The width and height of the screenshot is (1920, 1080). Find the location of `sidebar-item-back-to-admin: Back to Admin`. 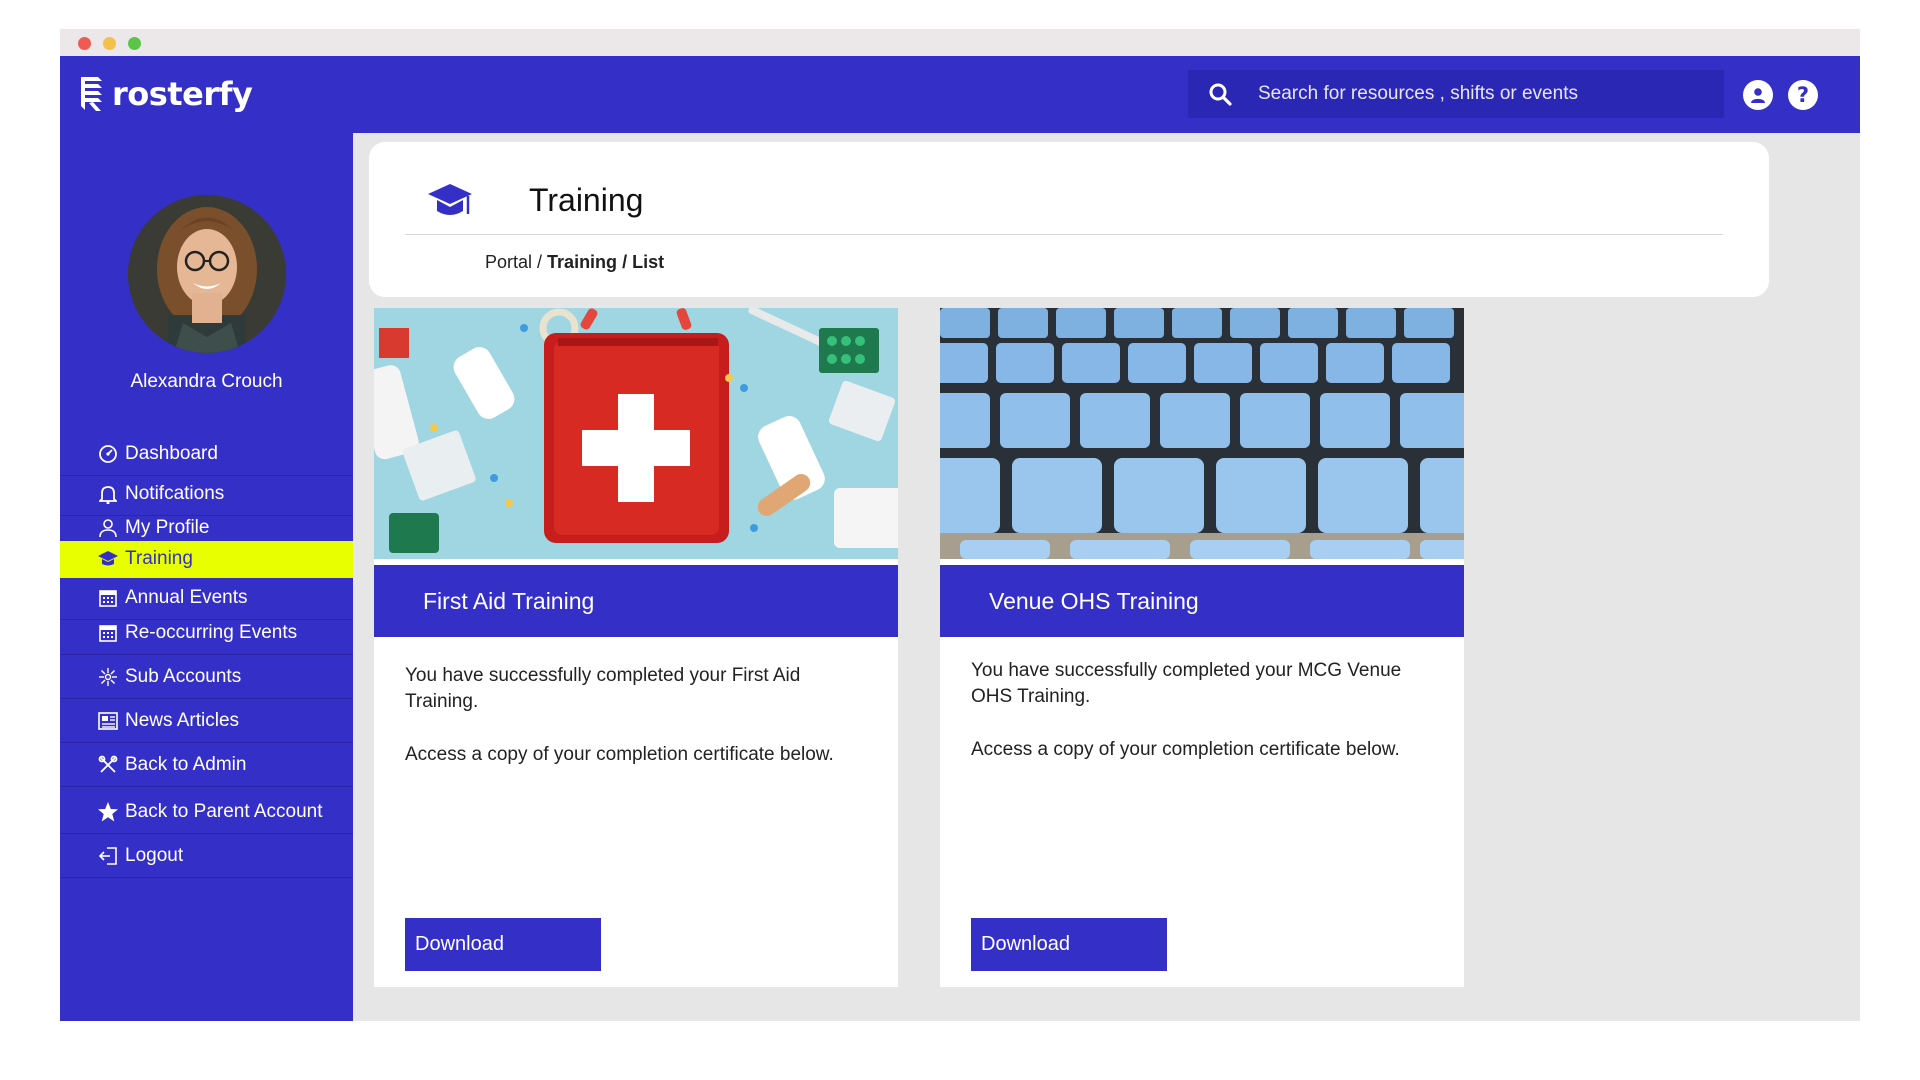

sidebar-item-back-to-admin: Back to Admin is located at coordinates (206, 765).